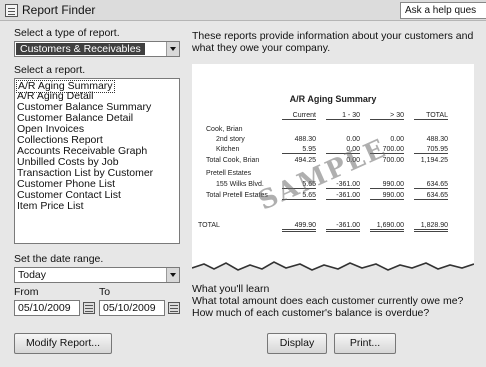  What do you see at coordinates (434, 160) in the screenshot?
I see `cell: 1,194.25` at bounding box center [434, 160].